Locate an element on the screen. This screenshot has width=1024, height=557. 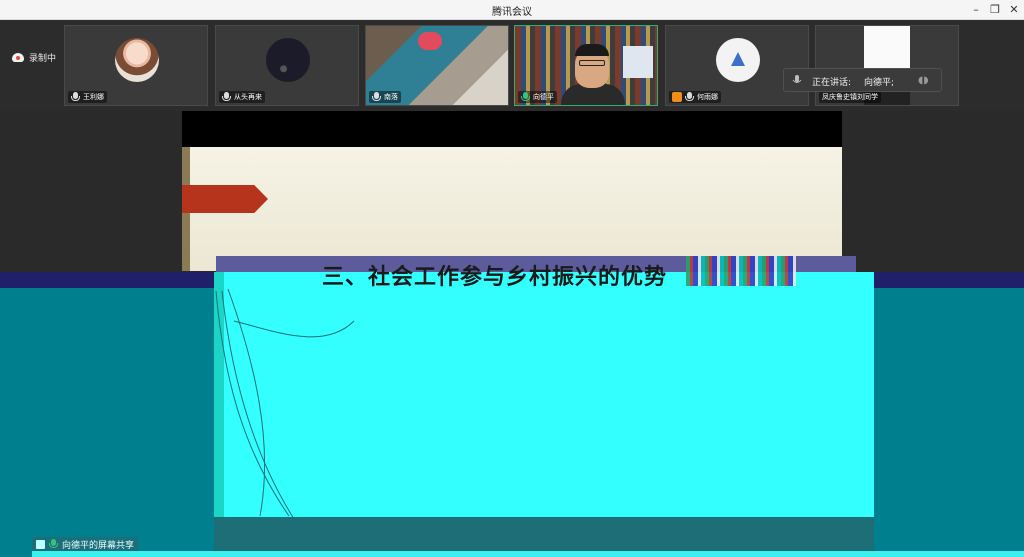
participant-name-bar: 南落 is located at coordinates (385, 97).